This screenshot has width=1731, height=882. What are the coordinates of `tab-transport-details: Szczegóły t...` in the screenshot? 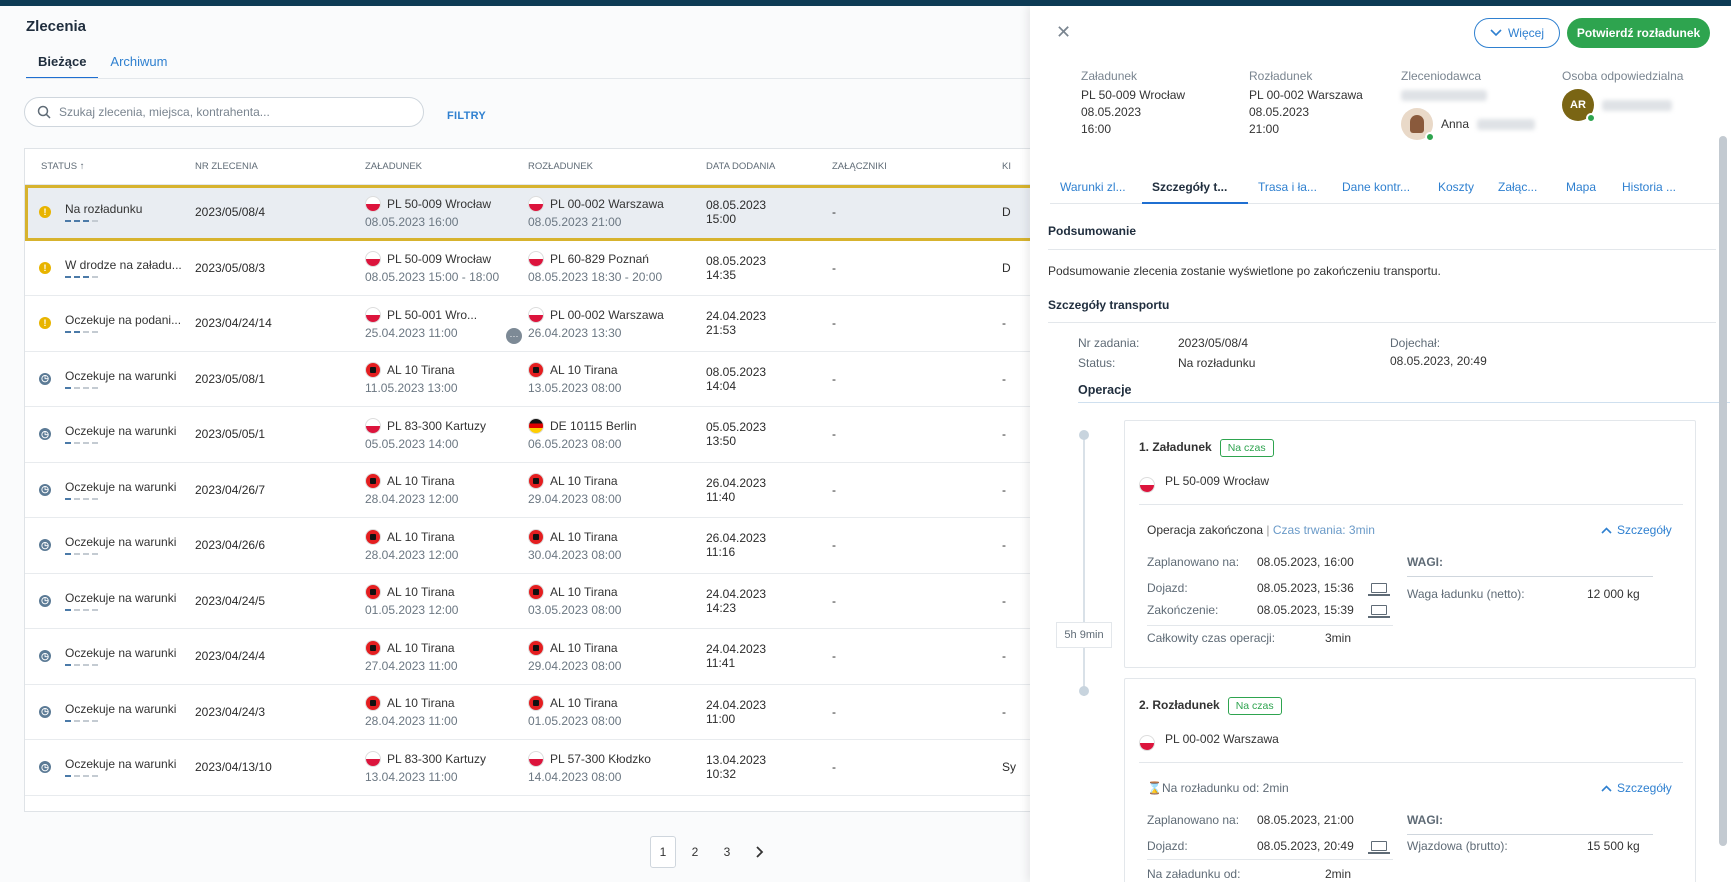 It's located at (1195, 187).